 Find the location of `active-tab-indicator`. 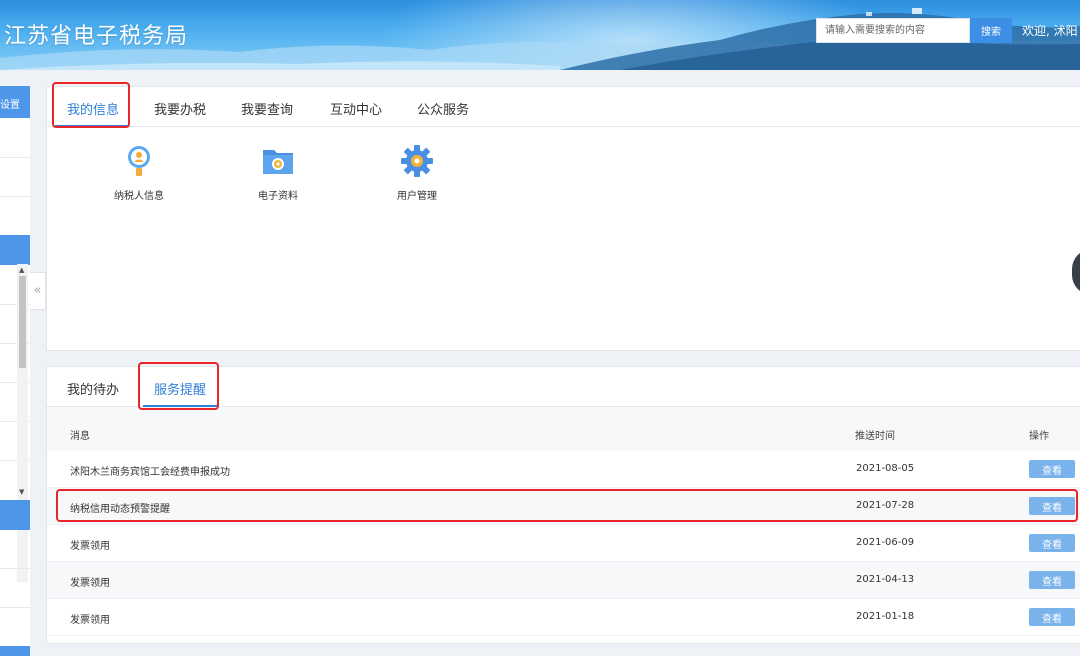

active-tab-indicator is located at coordinates (92, 126).